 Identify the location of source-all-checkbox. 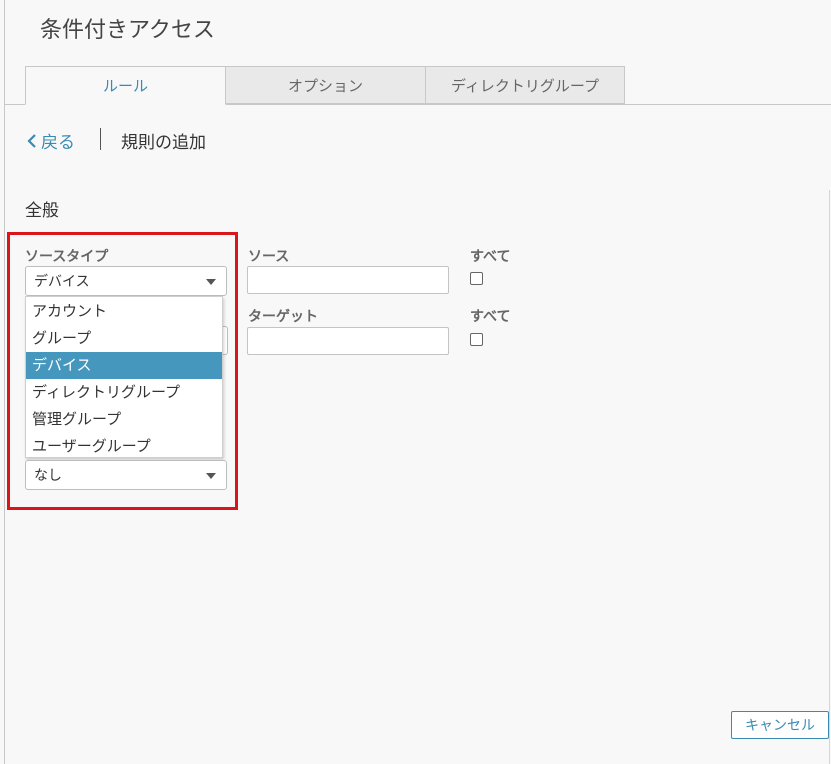
(476, 278).